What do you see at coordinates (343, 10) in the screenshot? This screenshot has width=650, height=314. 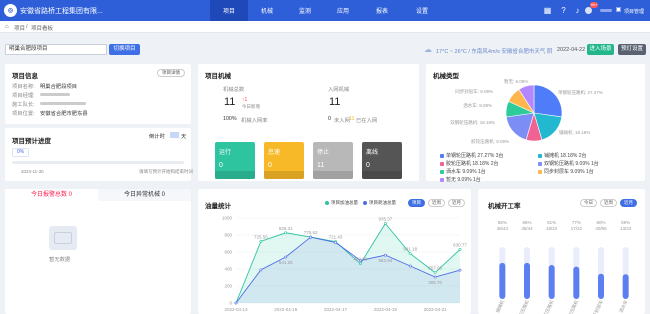 I see `nav-item-apps: 应用` at bounding box center [343, 10].